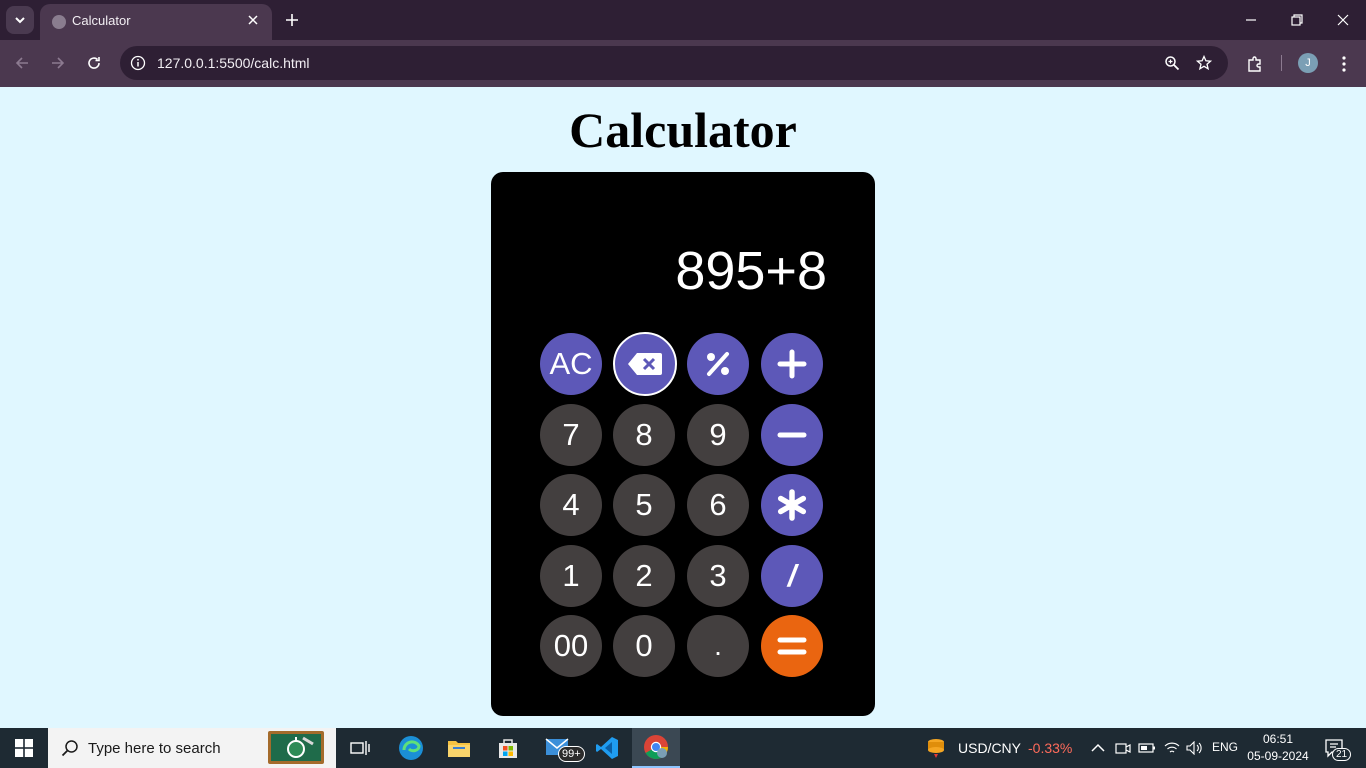 The image size is (1366, 768). Describe the element at coordinates (718, 505) in the screenshot. I see `digit-6-button: 6` at that location.